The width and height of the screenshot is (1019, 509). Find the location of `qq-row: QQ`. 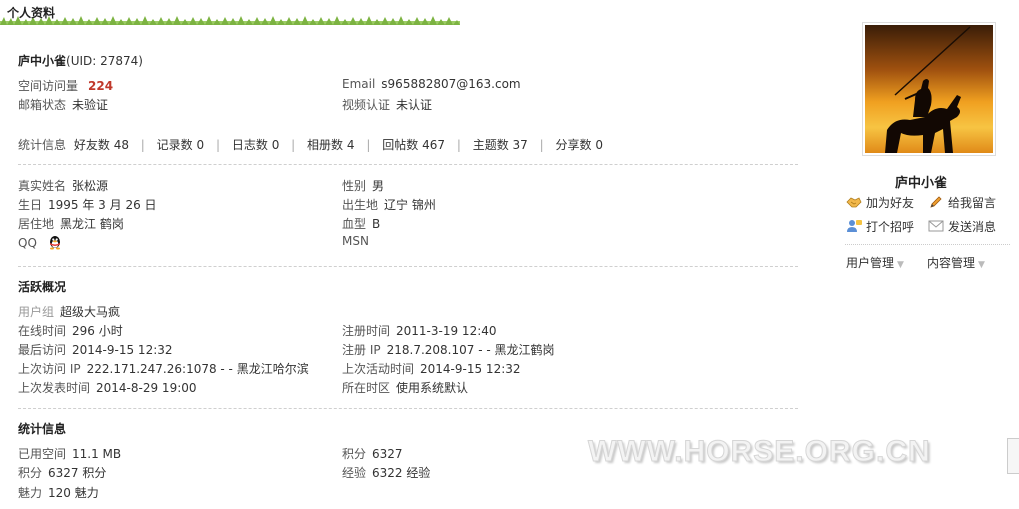

qq-row: QQ is located at coordinates (40, 242).